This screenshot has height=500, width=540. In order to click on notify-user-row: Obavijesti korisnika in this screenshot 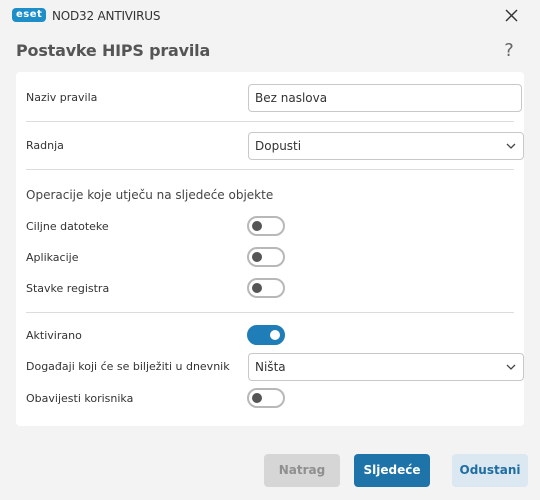, I will do `click(270, 398)`.